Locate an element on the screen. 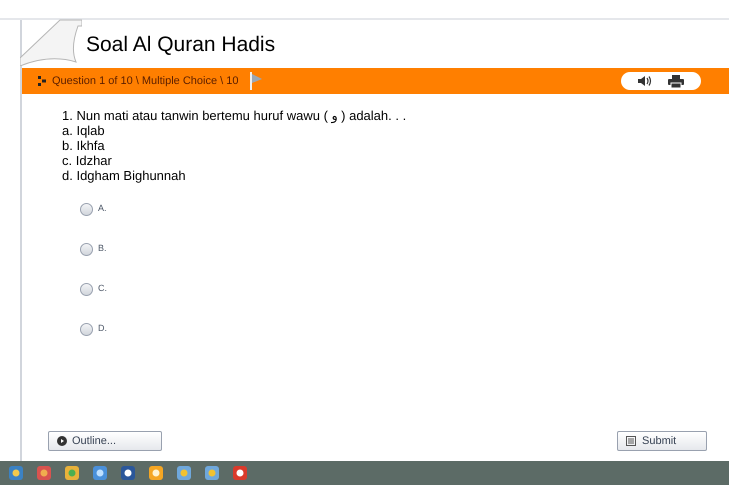 This screenshot has height=485, width=729. flag-icon is located at coordinates (255, 81).